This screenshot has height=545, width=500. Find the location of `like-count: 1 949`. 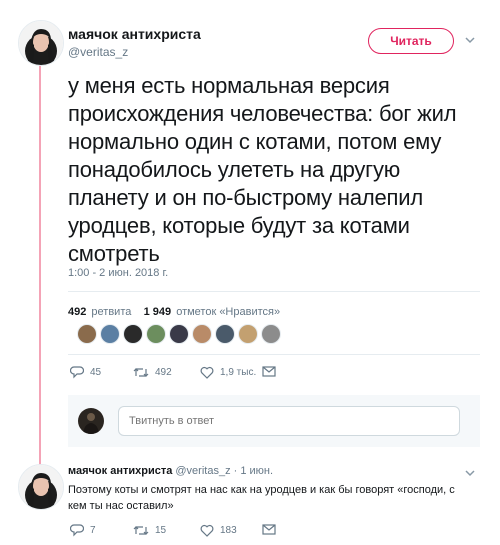

like-count: 1 949 is located at coordinates (158, 312).